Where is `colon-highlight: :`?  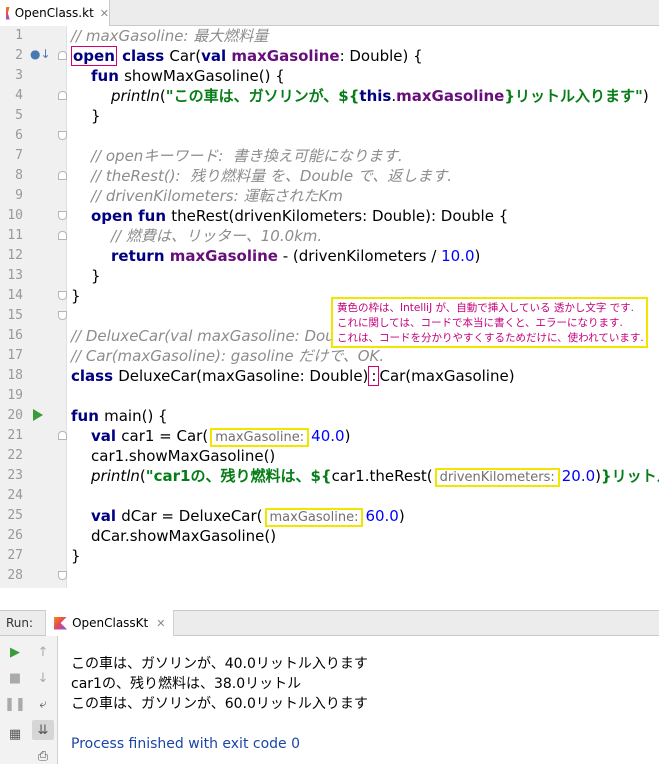
colon-highlight: : is located at coordinates (374, 376).